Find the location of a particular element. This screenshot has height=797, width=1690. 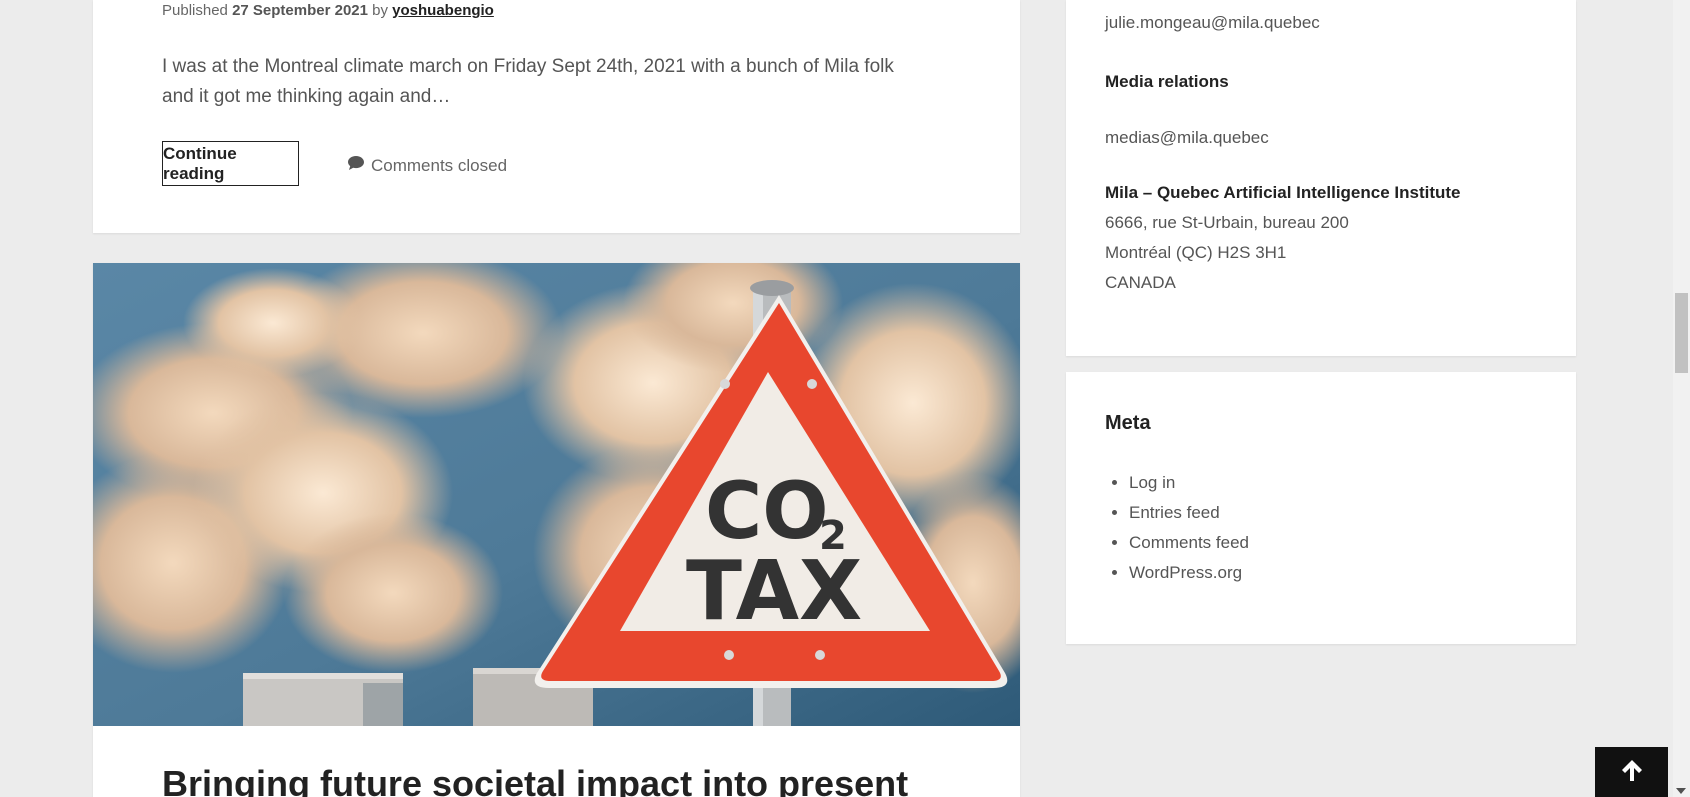

sign-text-tax: TAX is located at coordinates (774, 591).